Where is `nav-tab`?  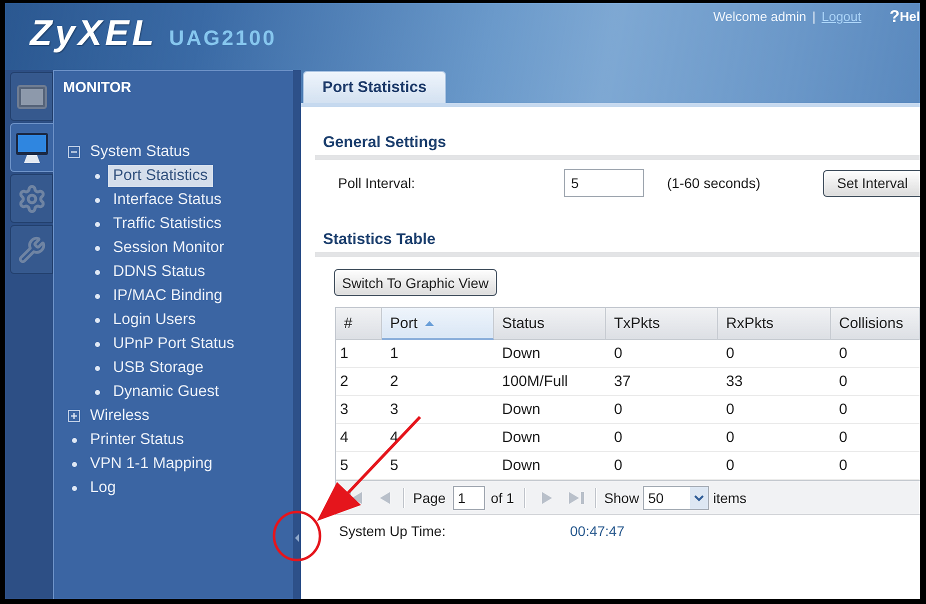
nav-tab is located at coordinates (31, 147).